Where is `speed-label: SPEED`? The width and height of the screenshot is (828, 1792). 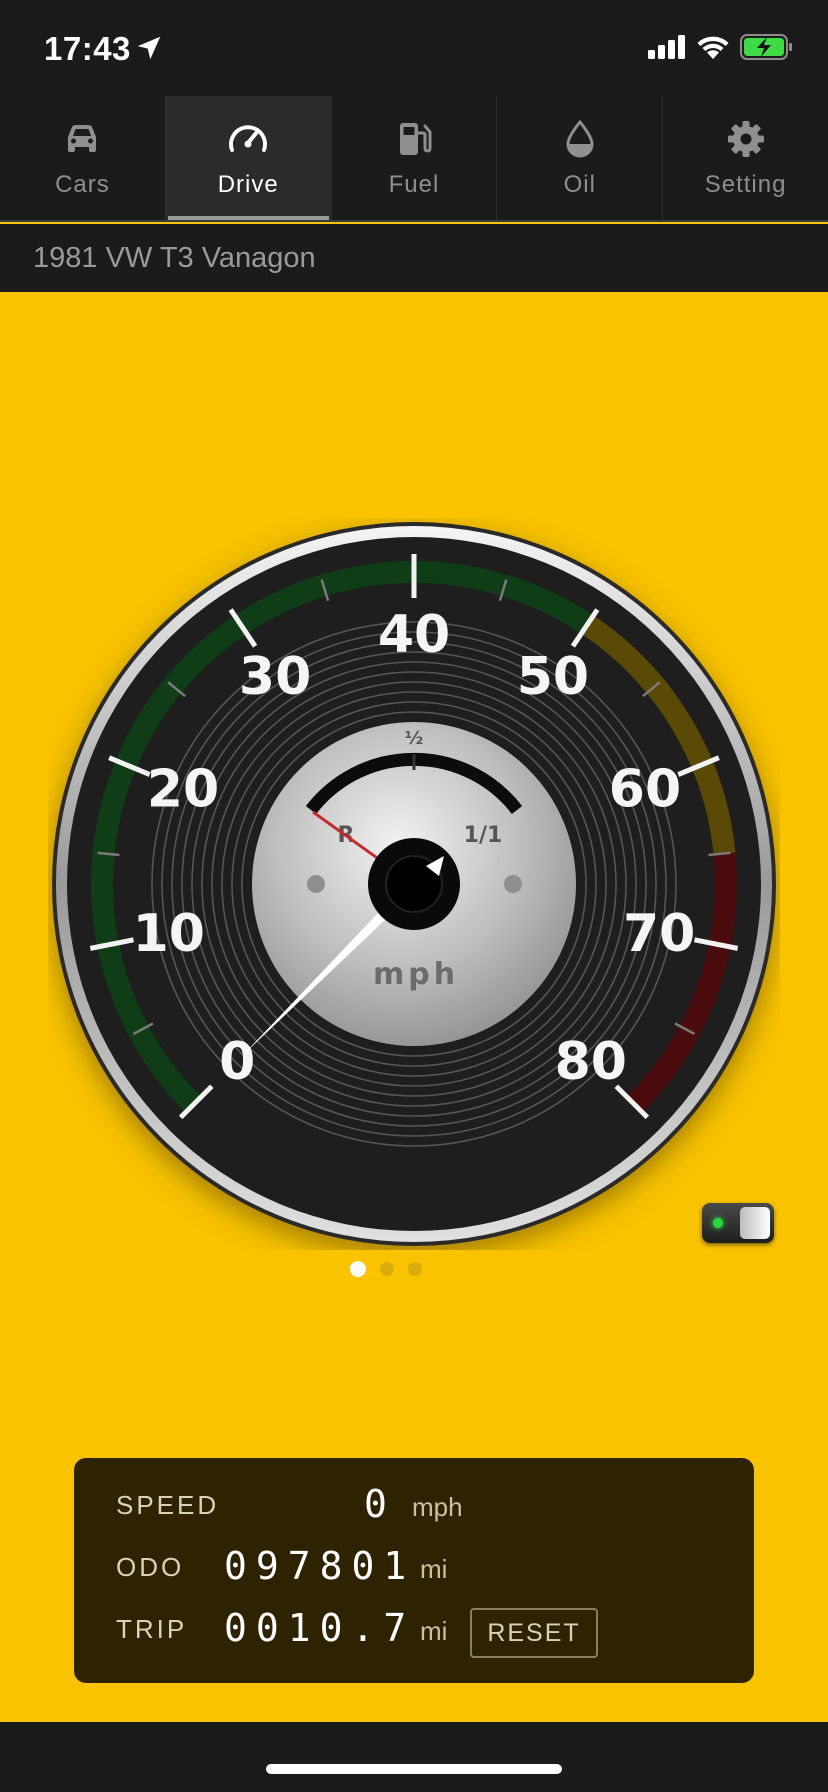
speed-label: SPEED is located at coordinates (168, 1505).